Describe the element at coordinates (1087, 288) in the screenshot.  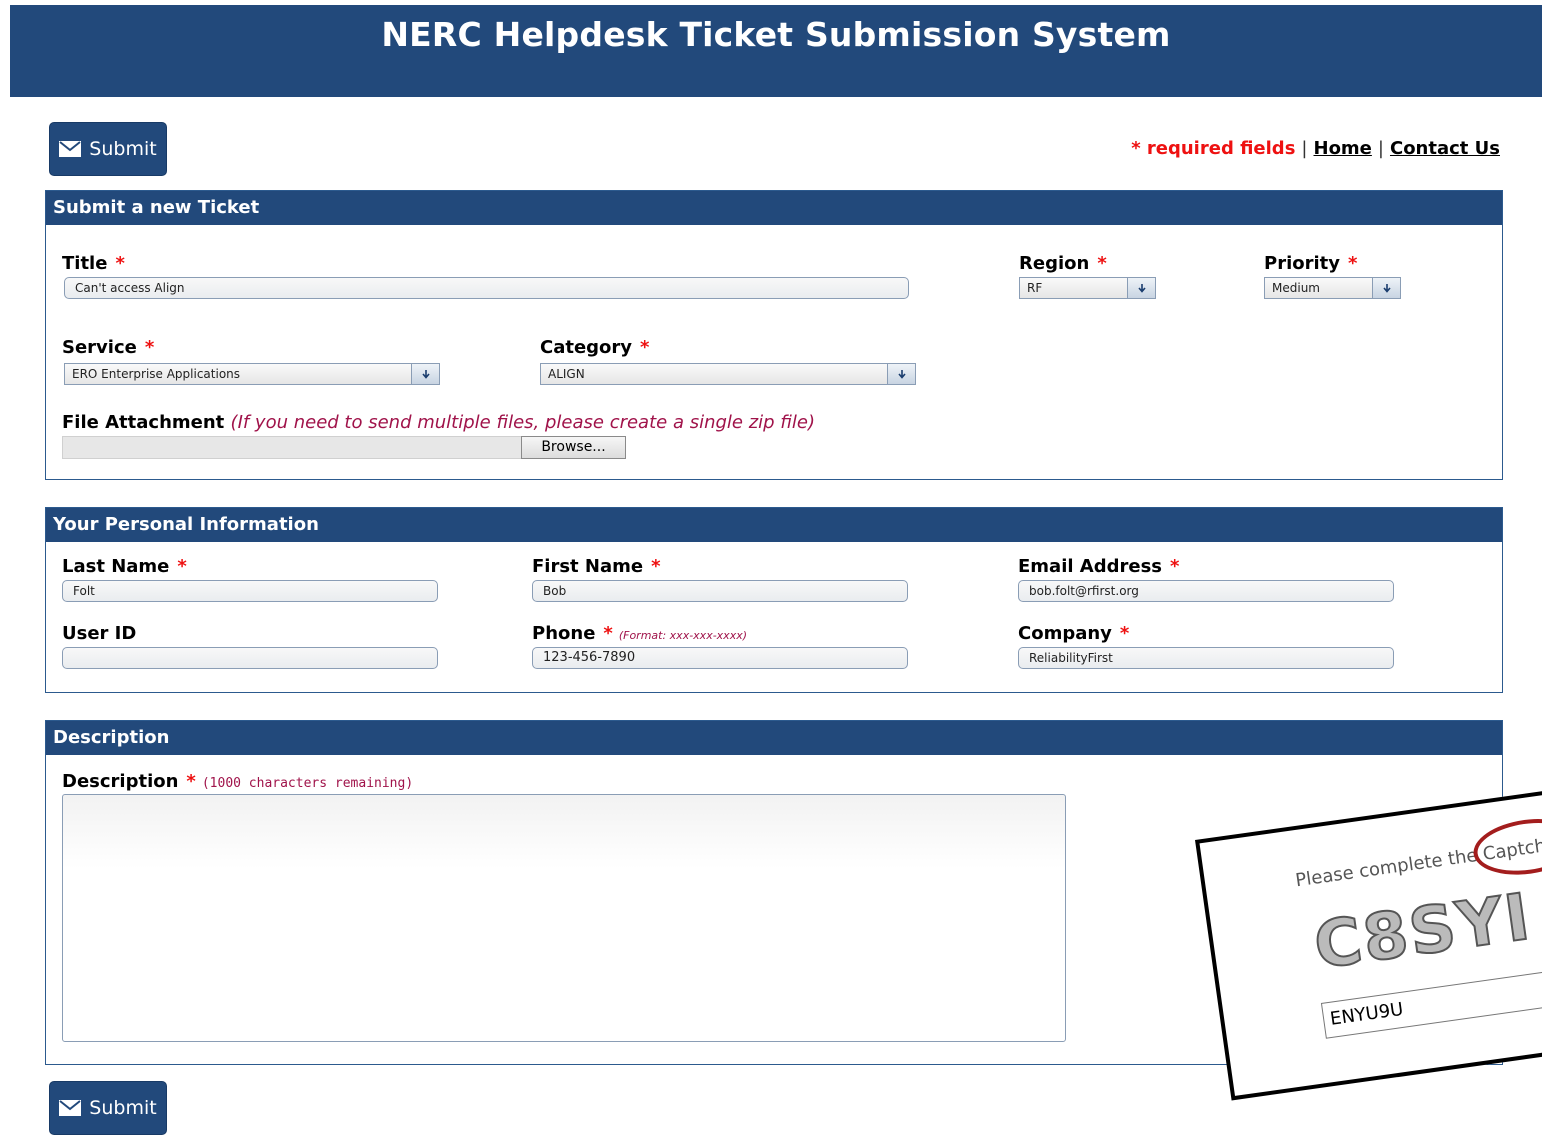
I see `region-select: RF` at that location.